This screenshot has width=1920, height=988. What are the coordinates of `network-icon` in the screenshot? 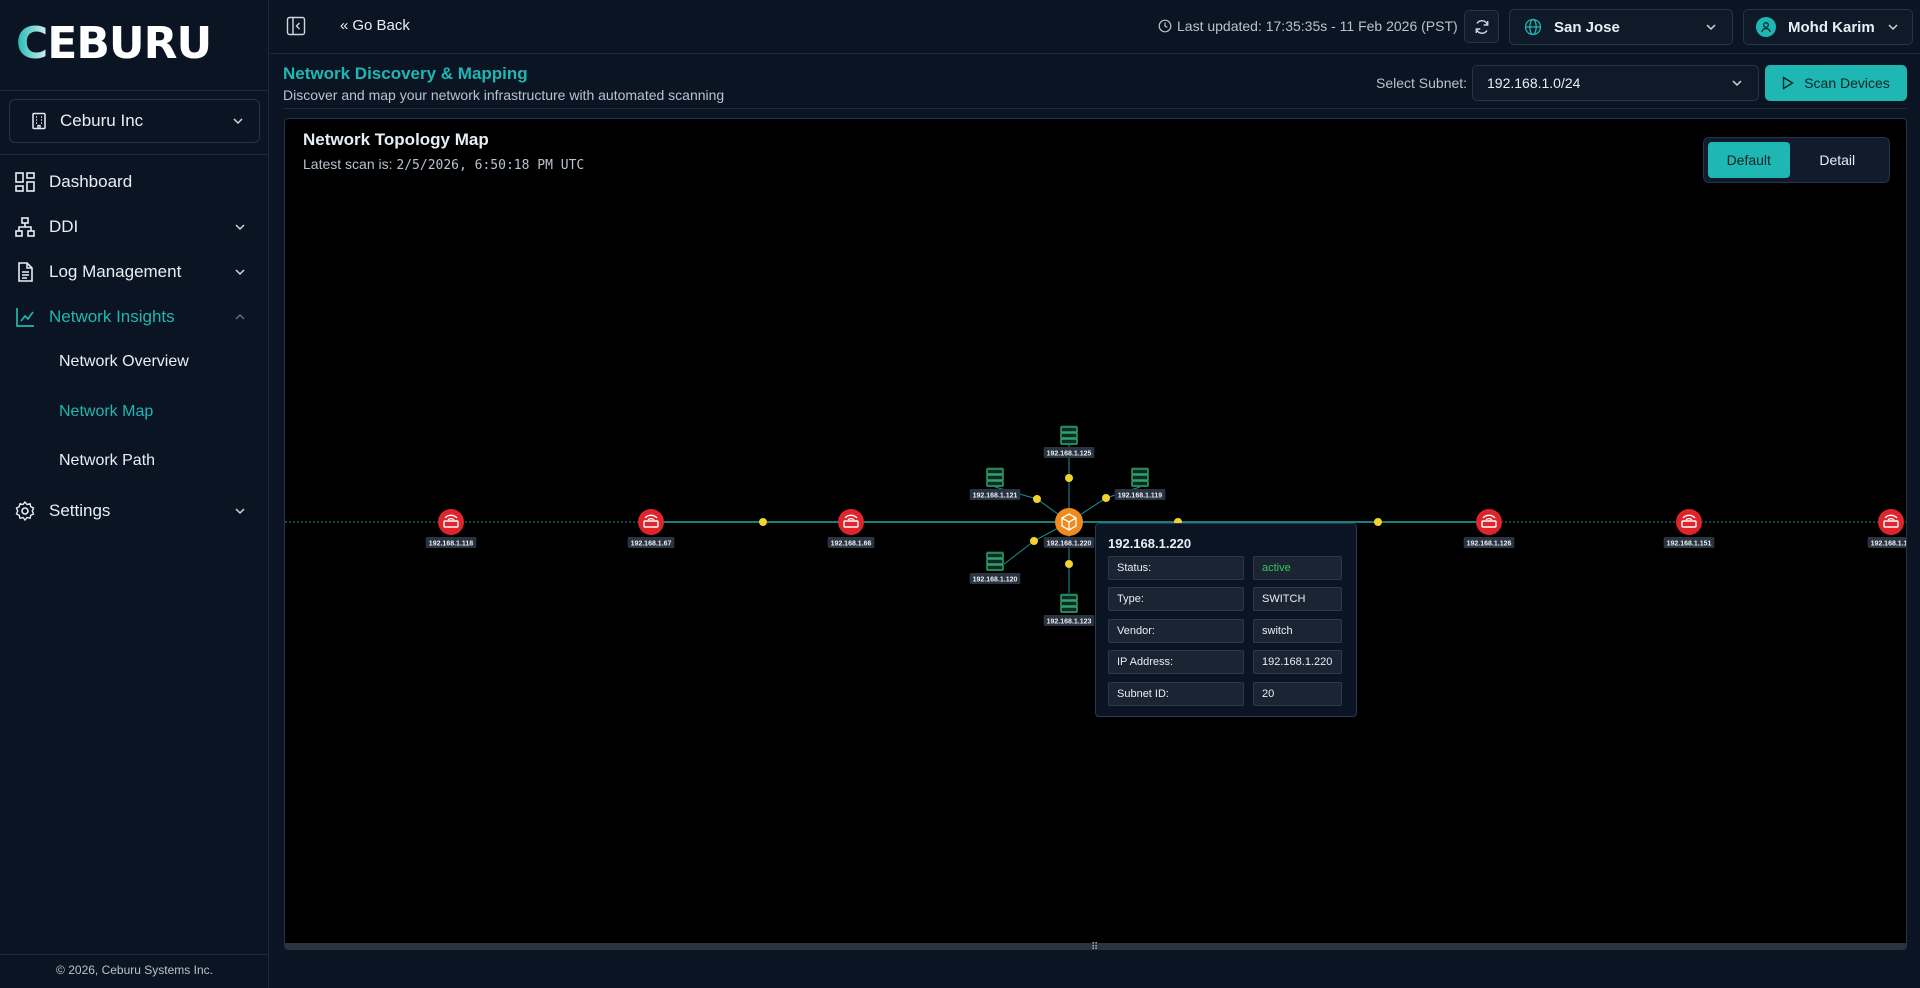 It's located at (25, 227).